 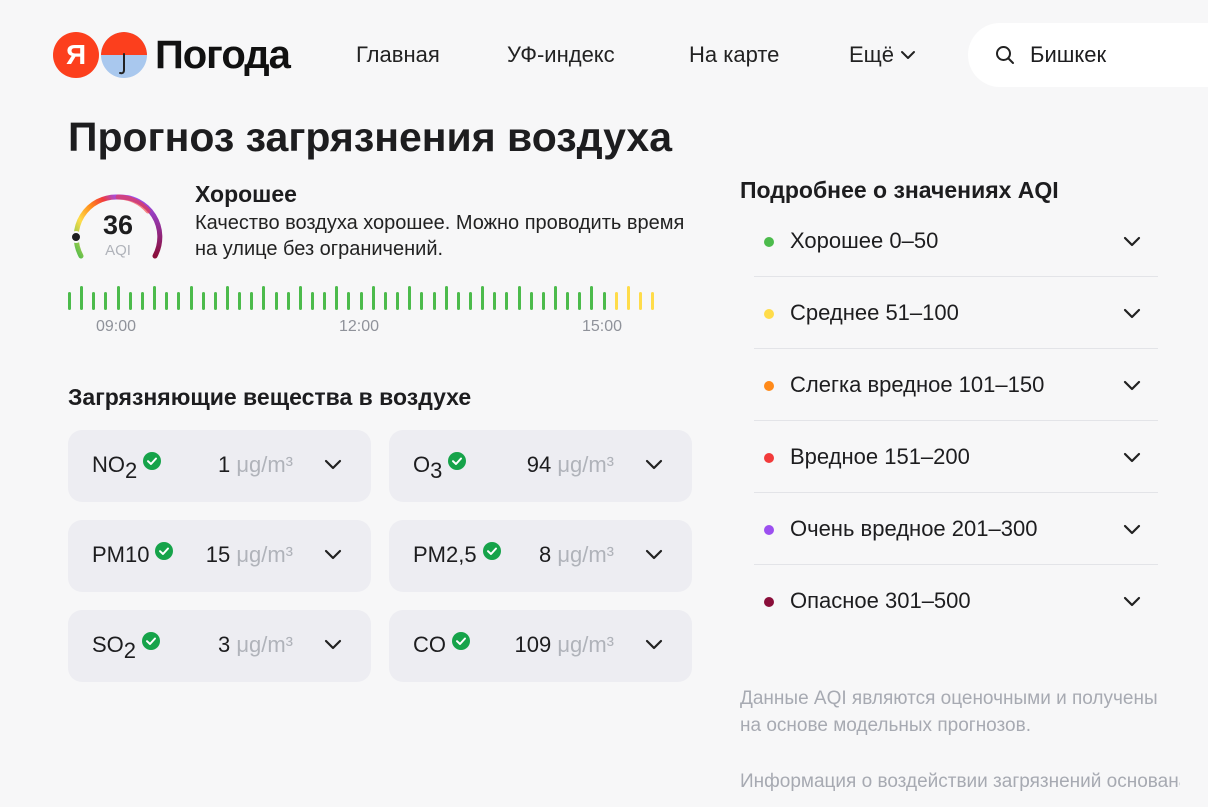 What do you see at coordinates (441, 645) in the screenshot?
I see `pollutant-name: CO` at bounding box center [441, 645].